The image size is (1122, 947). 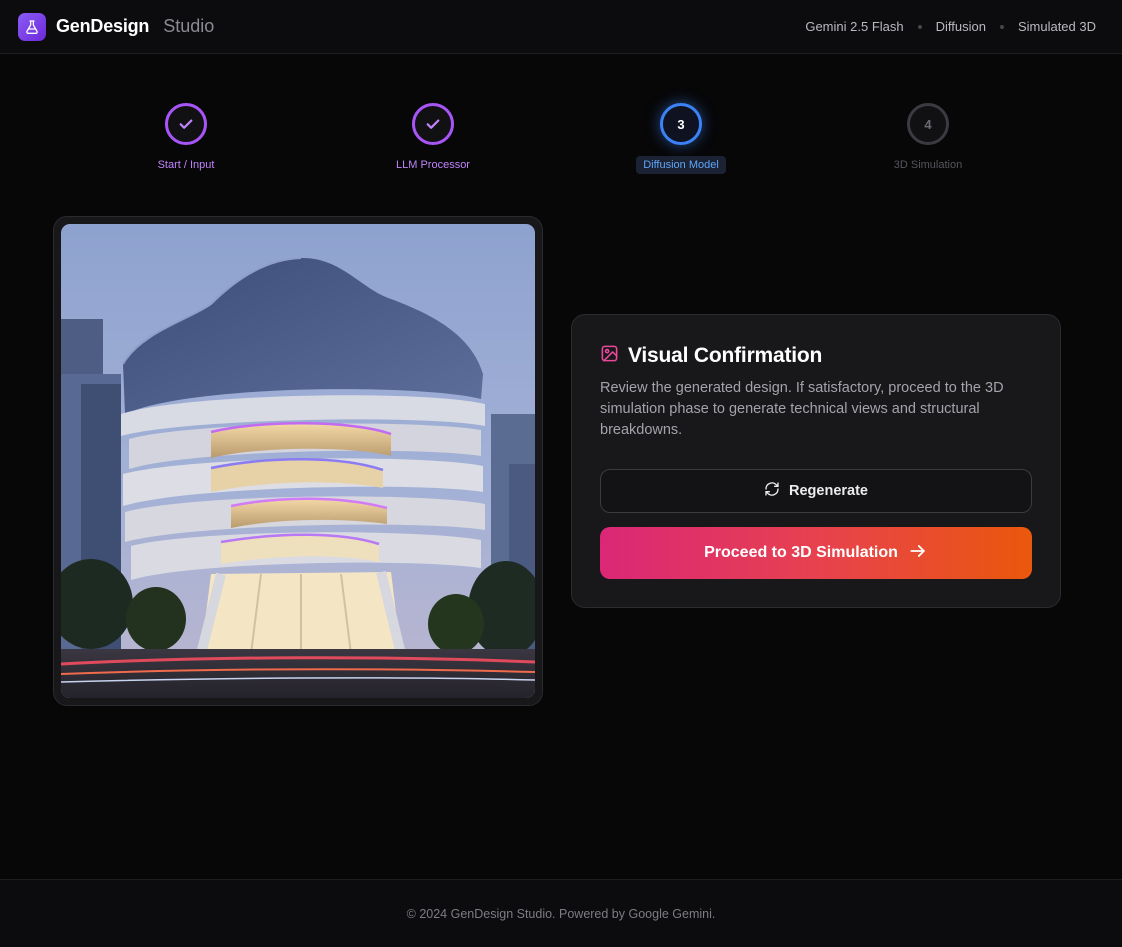 What do you see at coordinates (918, 553) in the screenshot?
I see `arrow-right-icon` at bounding box center [918, 553].